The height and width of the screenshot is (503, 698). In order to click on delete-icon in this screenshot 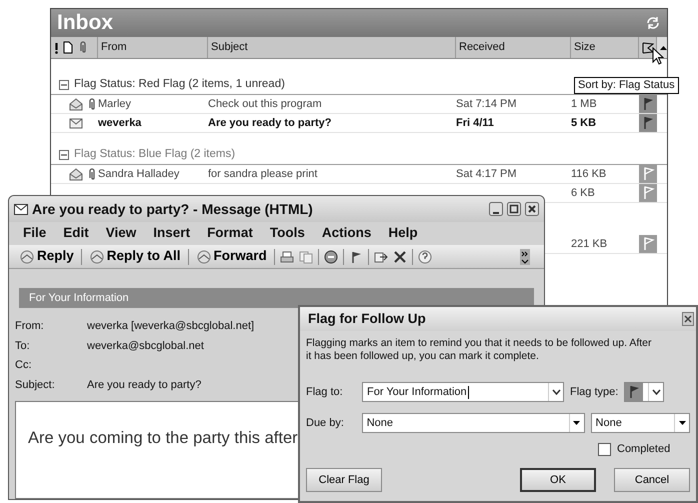, I will do `click(399, 257)`.